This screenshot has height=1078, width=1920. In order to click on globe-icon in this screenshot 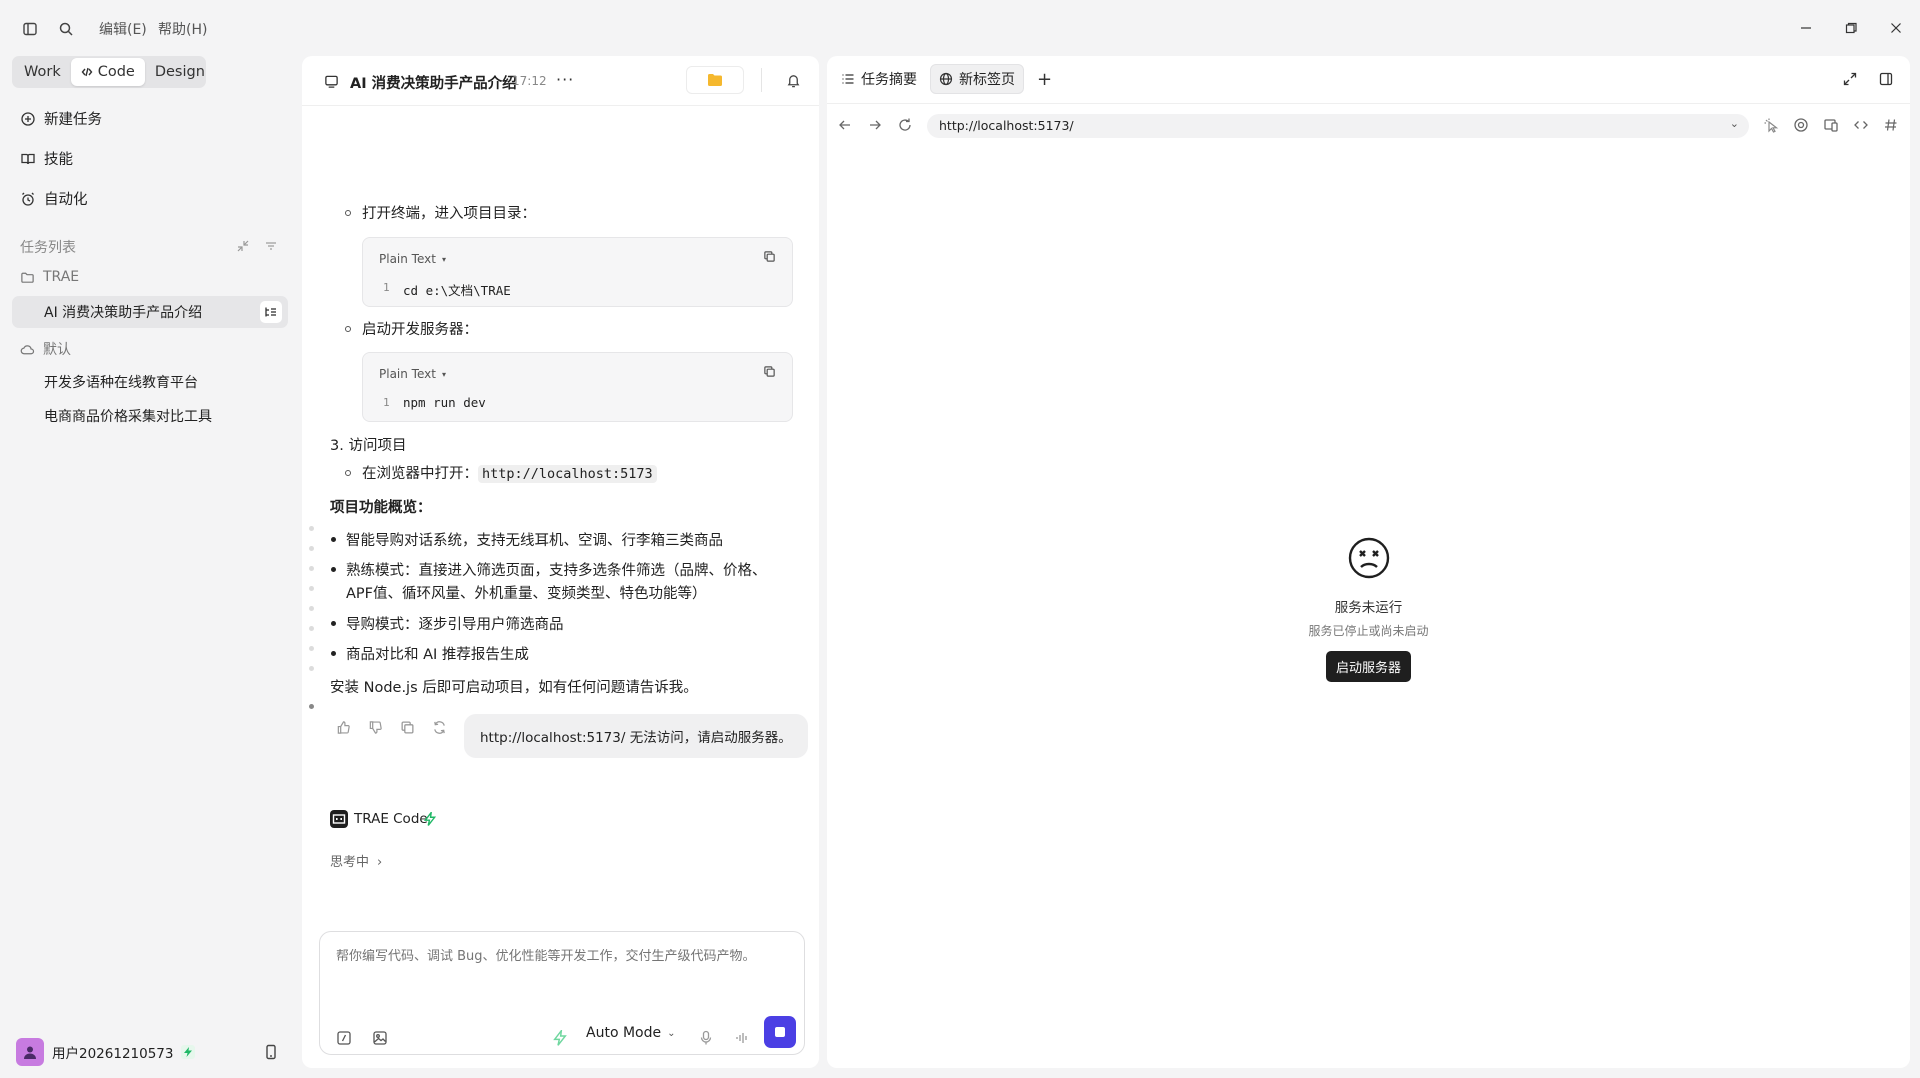, I will do `click(946, 79)`.